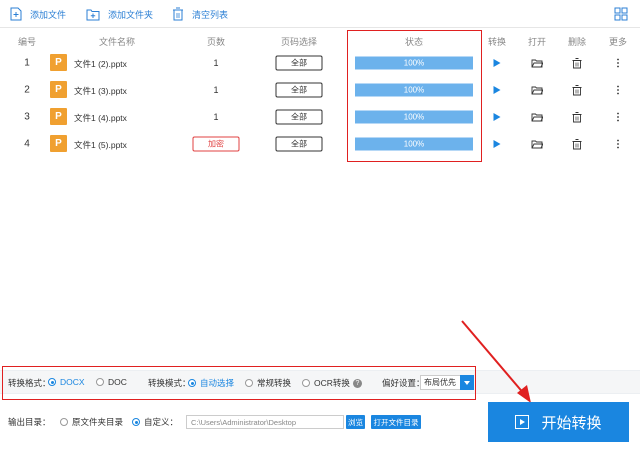 The height and width of the screenshot is (449, 640). I want to click on output-custom-radio: 自定义：, so click(155, 422).